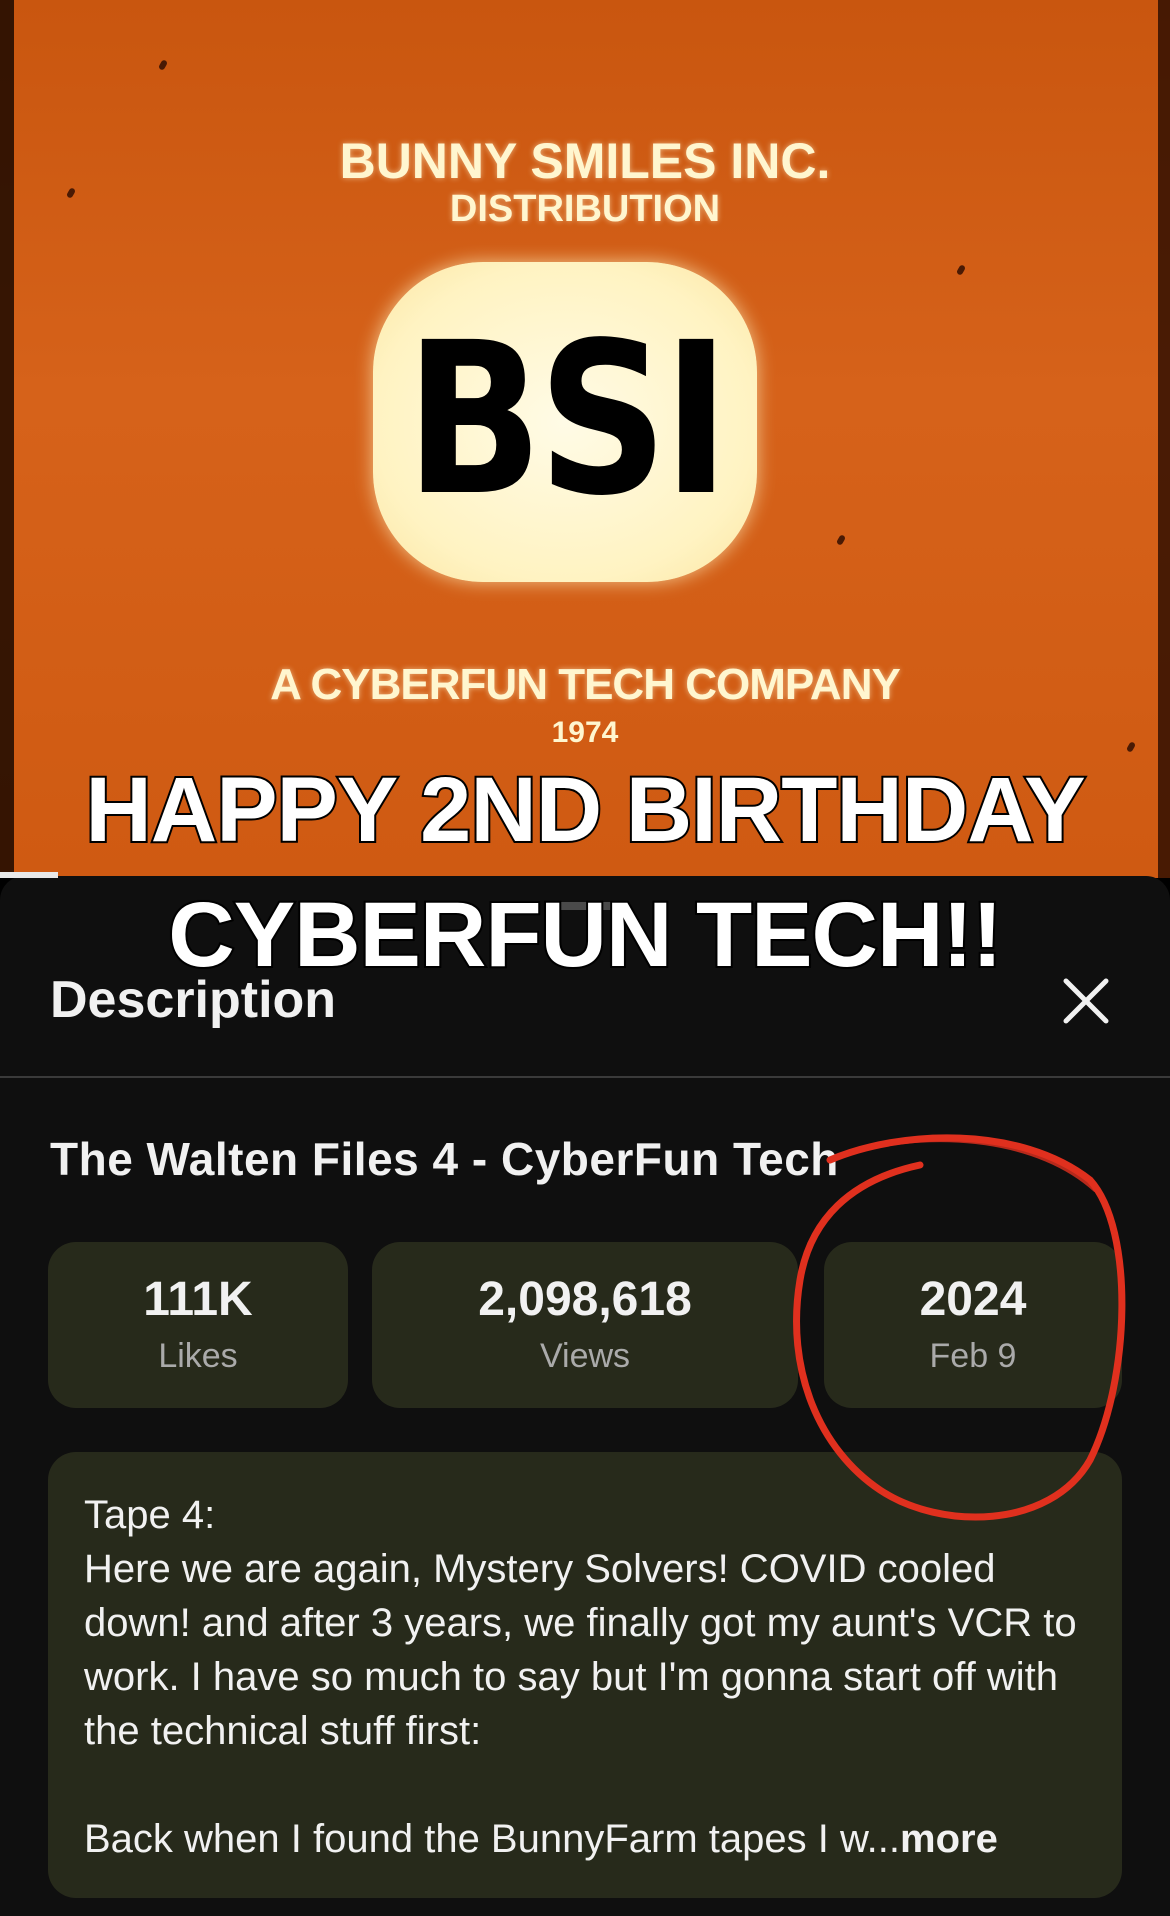 The image size is (1170, 1916). I want to click on overlay-caption-line1: HAPPY 2ND BIRTHDAY, so click(585, 810).